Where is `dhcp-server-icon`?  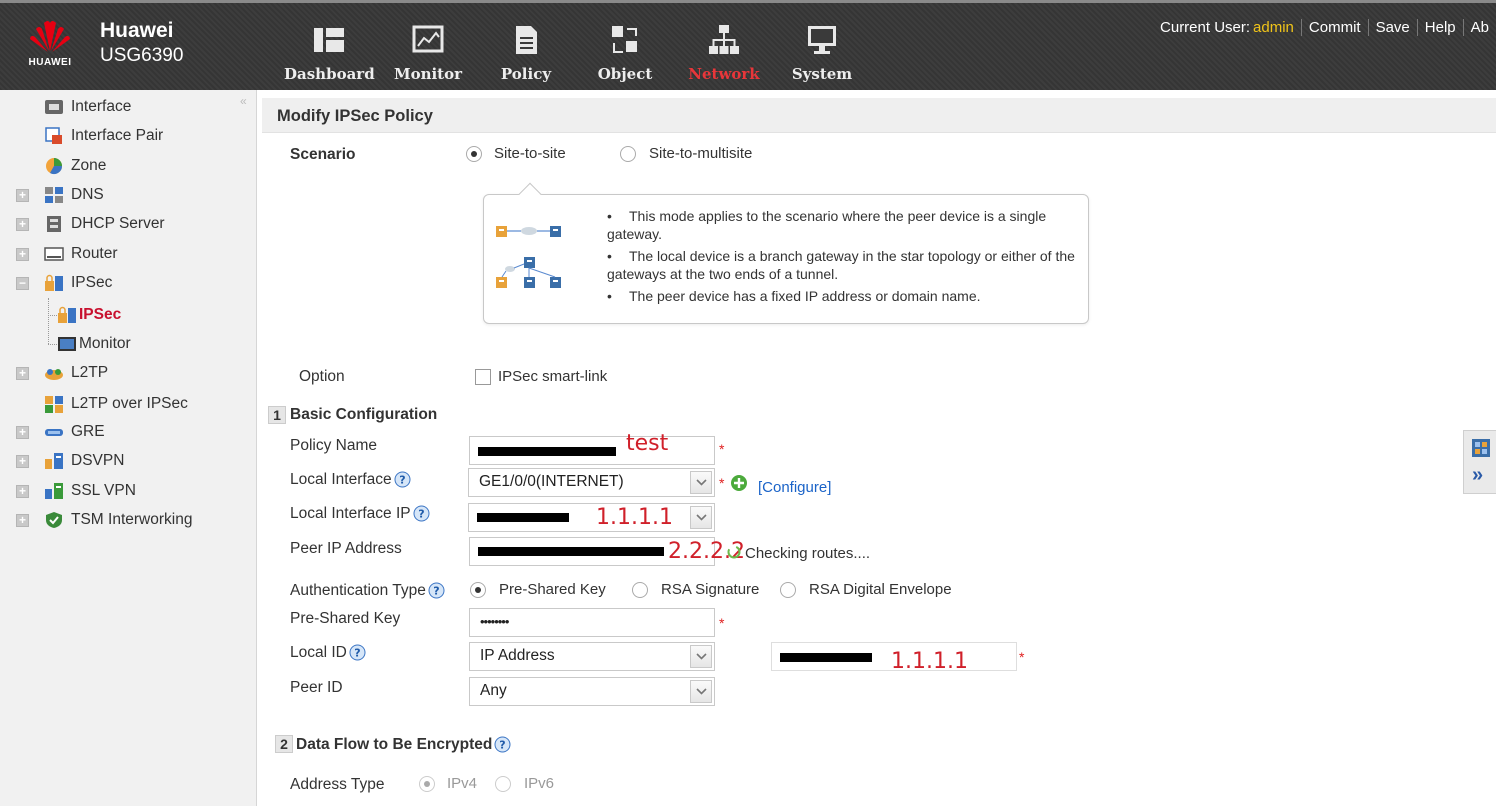
dhcp-server-icon is located at coordinates (54, 224).